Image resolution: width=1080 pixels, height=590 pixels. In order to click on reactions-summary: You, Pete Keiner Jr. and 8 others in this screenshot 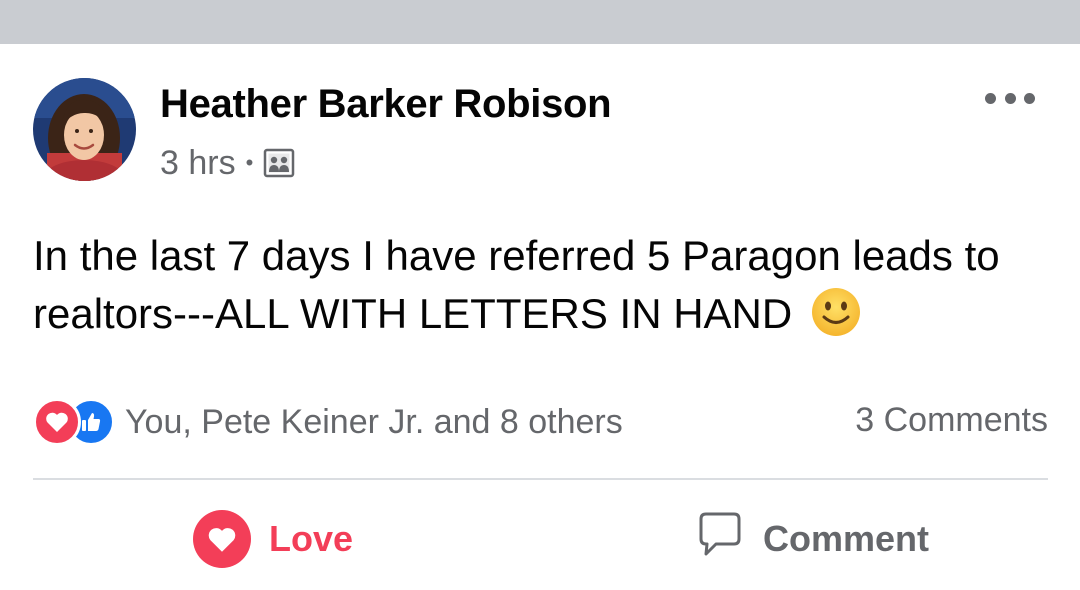, I will do `click(328, 422)`.